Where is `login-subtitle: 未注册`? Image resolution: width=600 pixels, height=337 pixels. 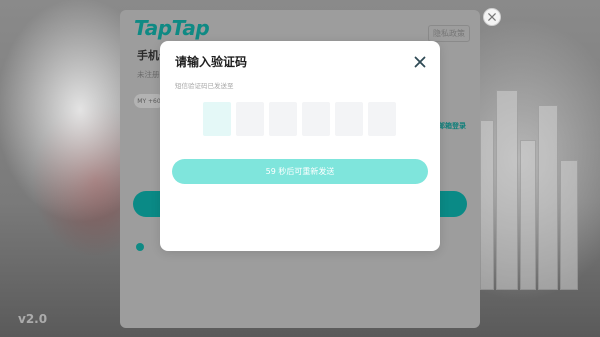
login-subtitle: 未注册 is located at coordinates (148, 74).